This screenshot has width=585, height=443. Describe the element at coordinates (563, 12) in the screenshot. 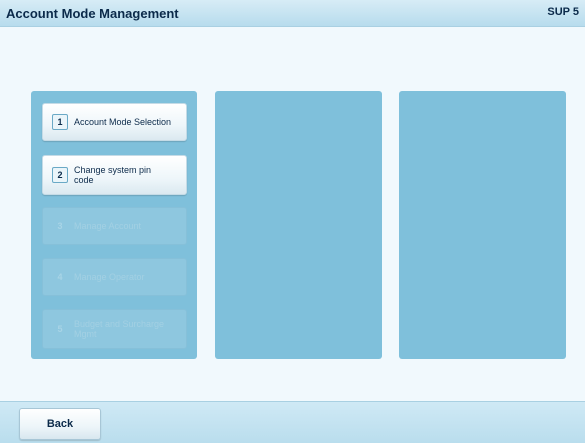

I see `screen-code: SUP 5` at that location.